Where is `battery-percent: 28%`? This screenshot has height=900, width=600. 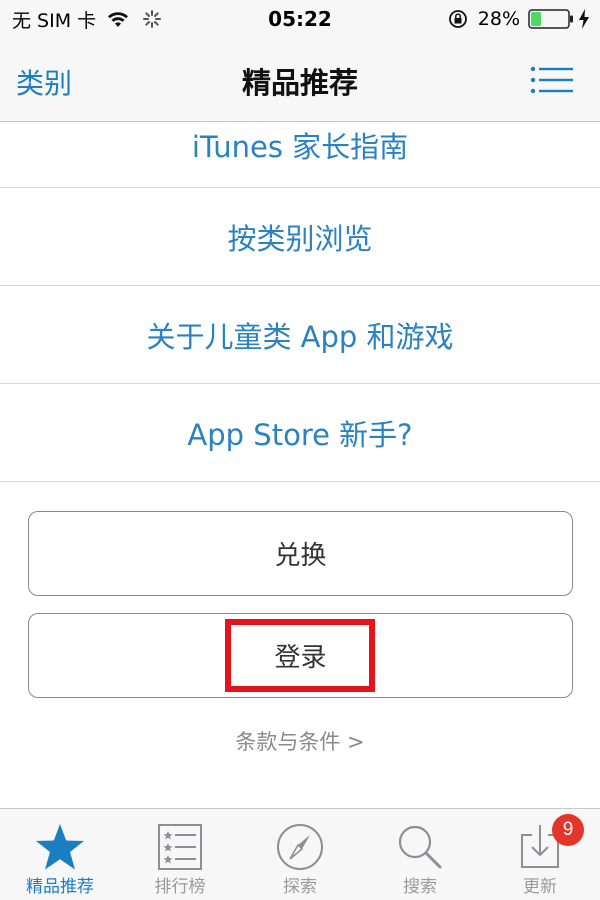
battery-percent: 28% is located at coordinates (498, 19).